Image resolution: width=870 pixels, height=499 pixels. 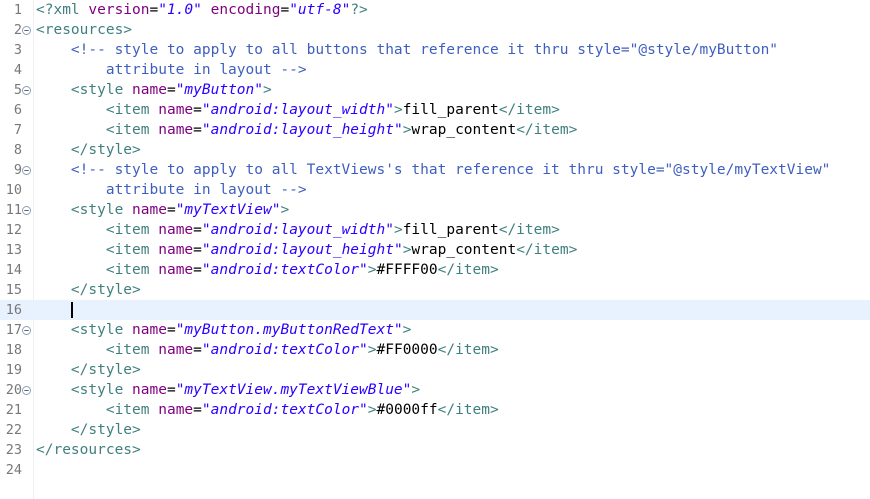 What do you see at coordinates (13, 210) in the screenshot?
I see `line-number: 11` at bounding box center [13, 210].